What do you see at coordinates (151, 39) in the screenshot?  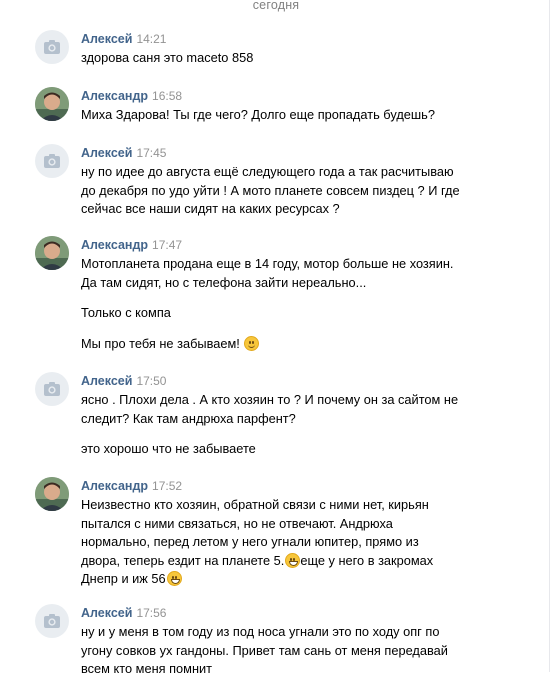 I see `message-time: 14:21` at bounding box center [151, 39].